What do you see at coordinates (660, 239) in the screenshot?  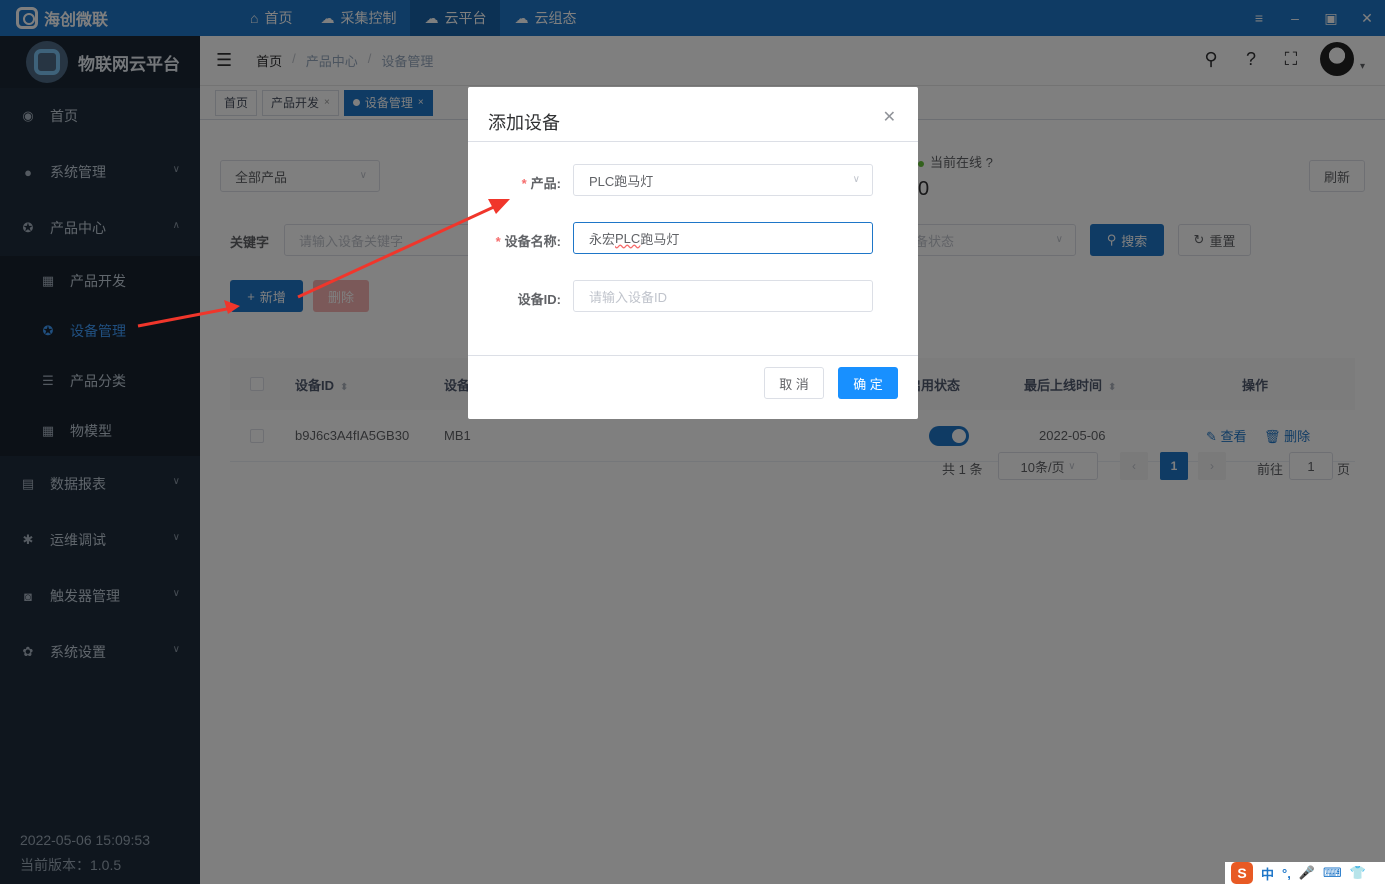 I see `device-name-suffix: 跑马灯` at bounding box center [660, 239].